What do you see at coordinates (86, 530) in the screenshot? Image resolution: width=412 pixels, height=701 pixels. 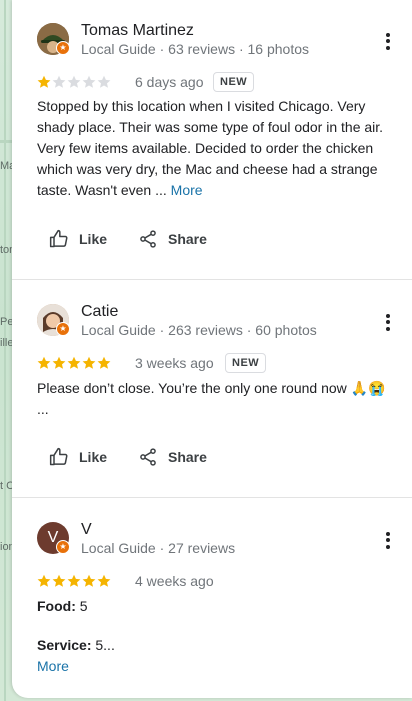 I see `reviewer-name: V` at bounding box center [86, 530].